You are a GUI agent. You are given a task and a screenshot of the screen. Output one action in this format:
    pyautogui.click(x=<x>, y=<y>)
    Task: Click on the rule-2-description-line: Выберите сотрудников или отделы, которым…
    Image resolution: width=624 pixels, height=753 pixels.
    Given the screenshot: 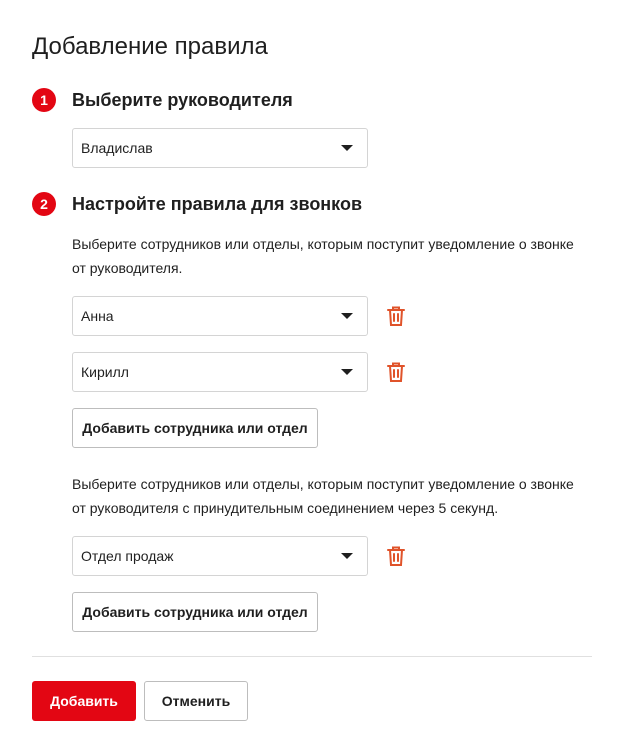 What is the action you would take?
    pyautogui.click(x=323, y=484)
    